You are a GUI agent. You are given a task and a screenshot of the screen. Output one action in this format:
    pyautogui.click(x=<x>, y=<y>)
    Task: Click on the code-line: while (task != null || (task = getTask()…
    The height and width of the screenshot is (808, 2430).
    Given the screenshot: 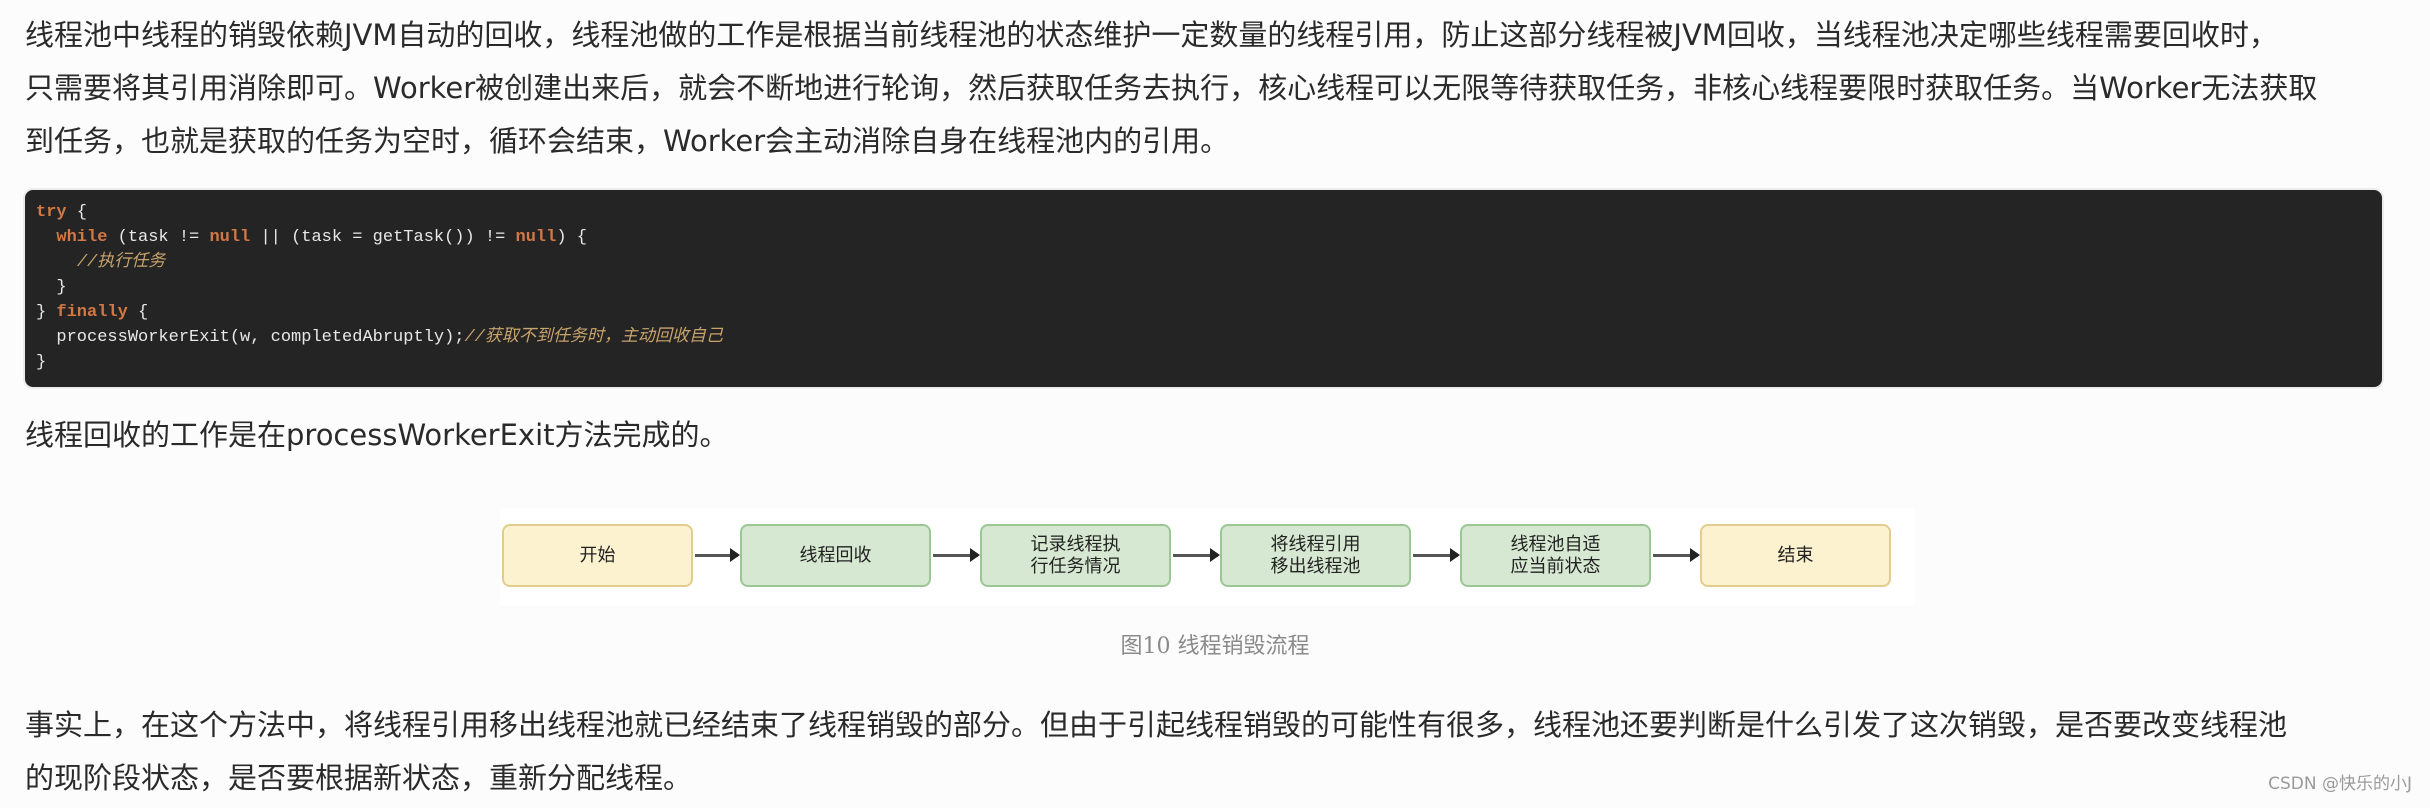 What is the action you would take?
    pyautogui.click(x=1203, y=237)
    